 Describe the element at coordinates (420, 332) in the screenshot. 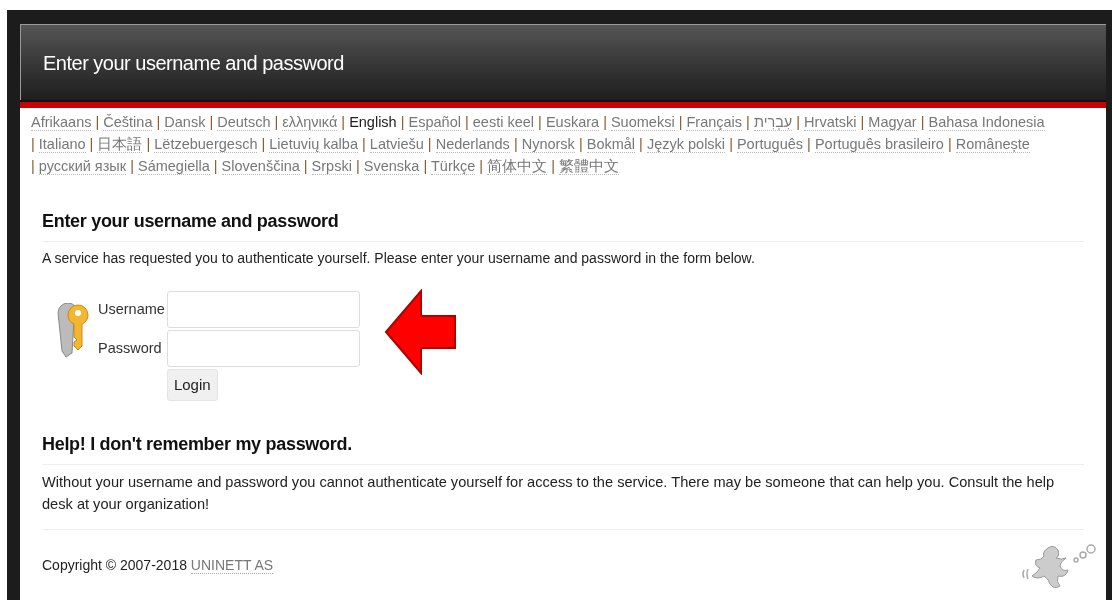

I see `arrow-icon` at that location.